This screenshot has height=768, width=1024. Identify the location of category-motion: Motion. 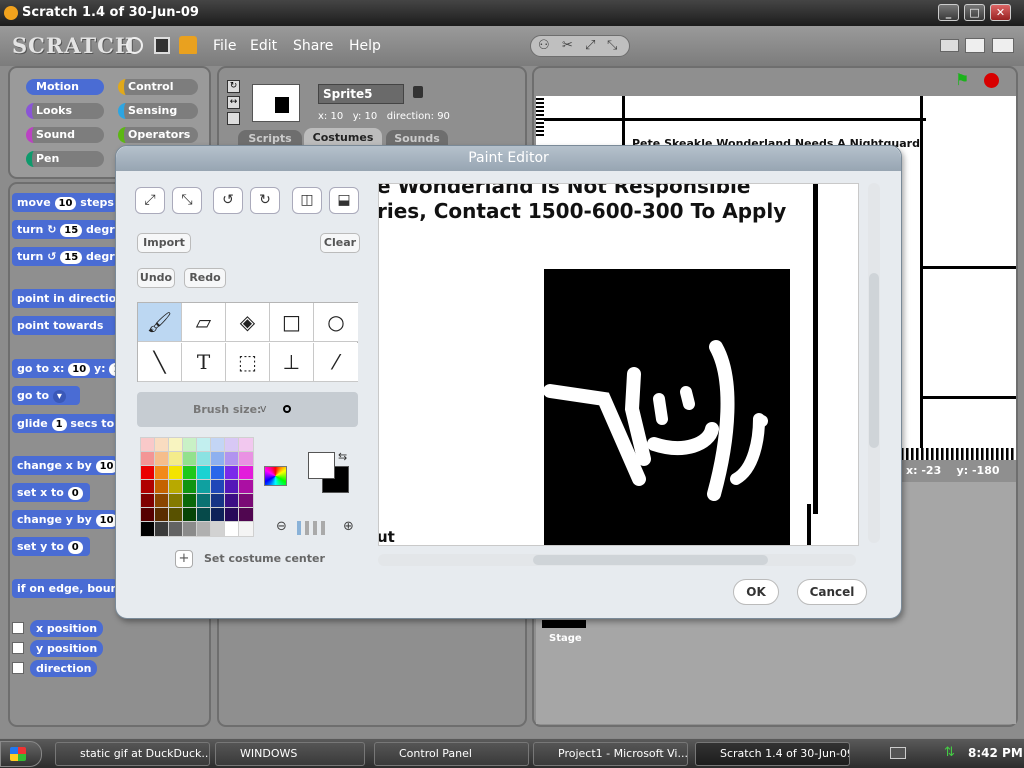
(65, 87).